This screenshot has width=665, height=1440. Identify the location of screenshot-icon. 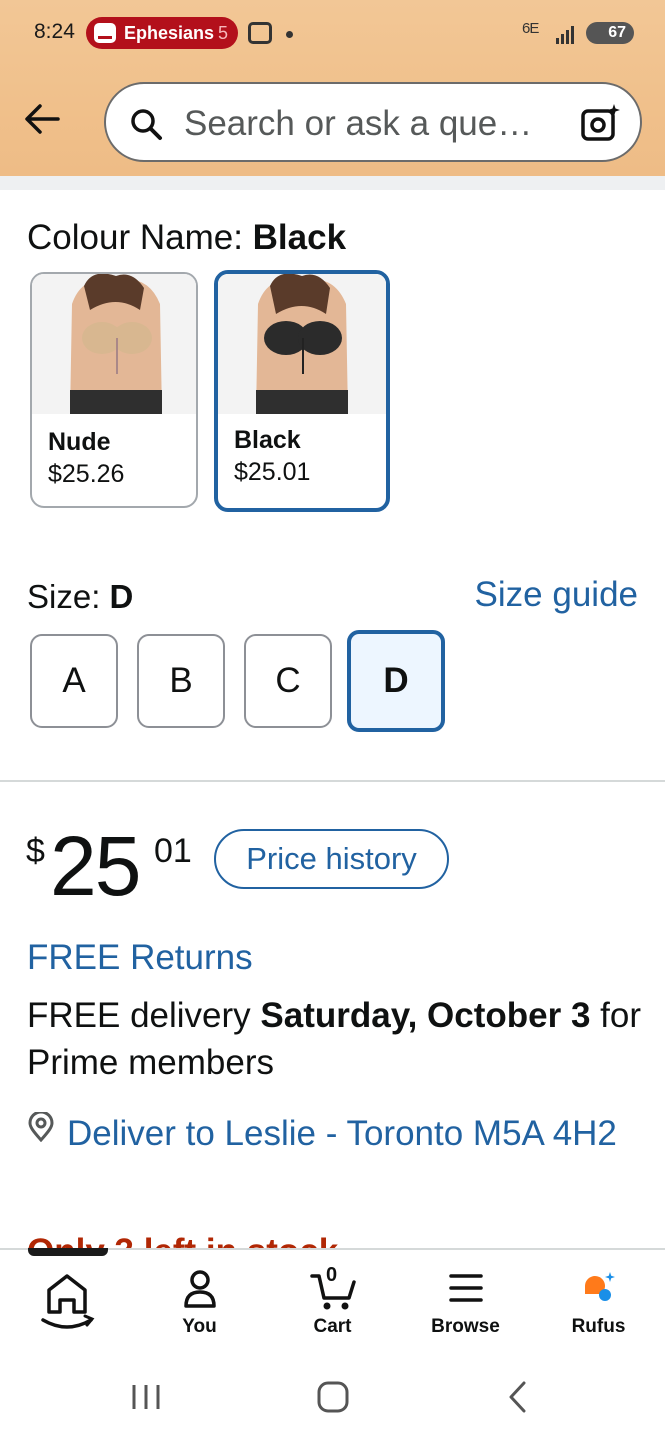
(260, 33).